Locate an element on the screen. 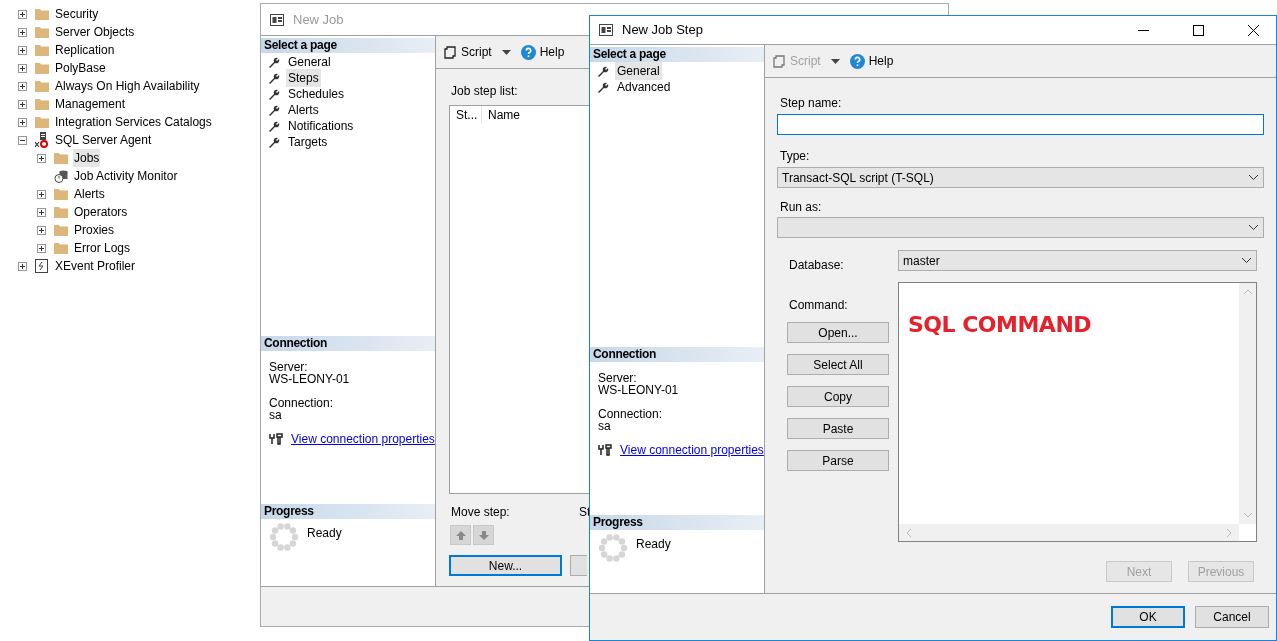  command-button: Parse is located at coordinates (838, 460).